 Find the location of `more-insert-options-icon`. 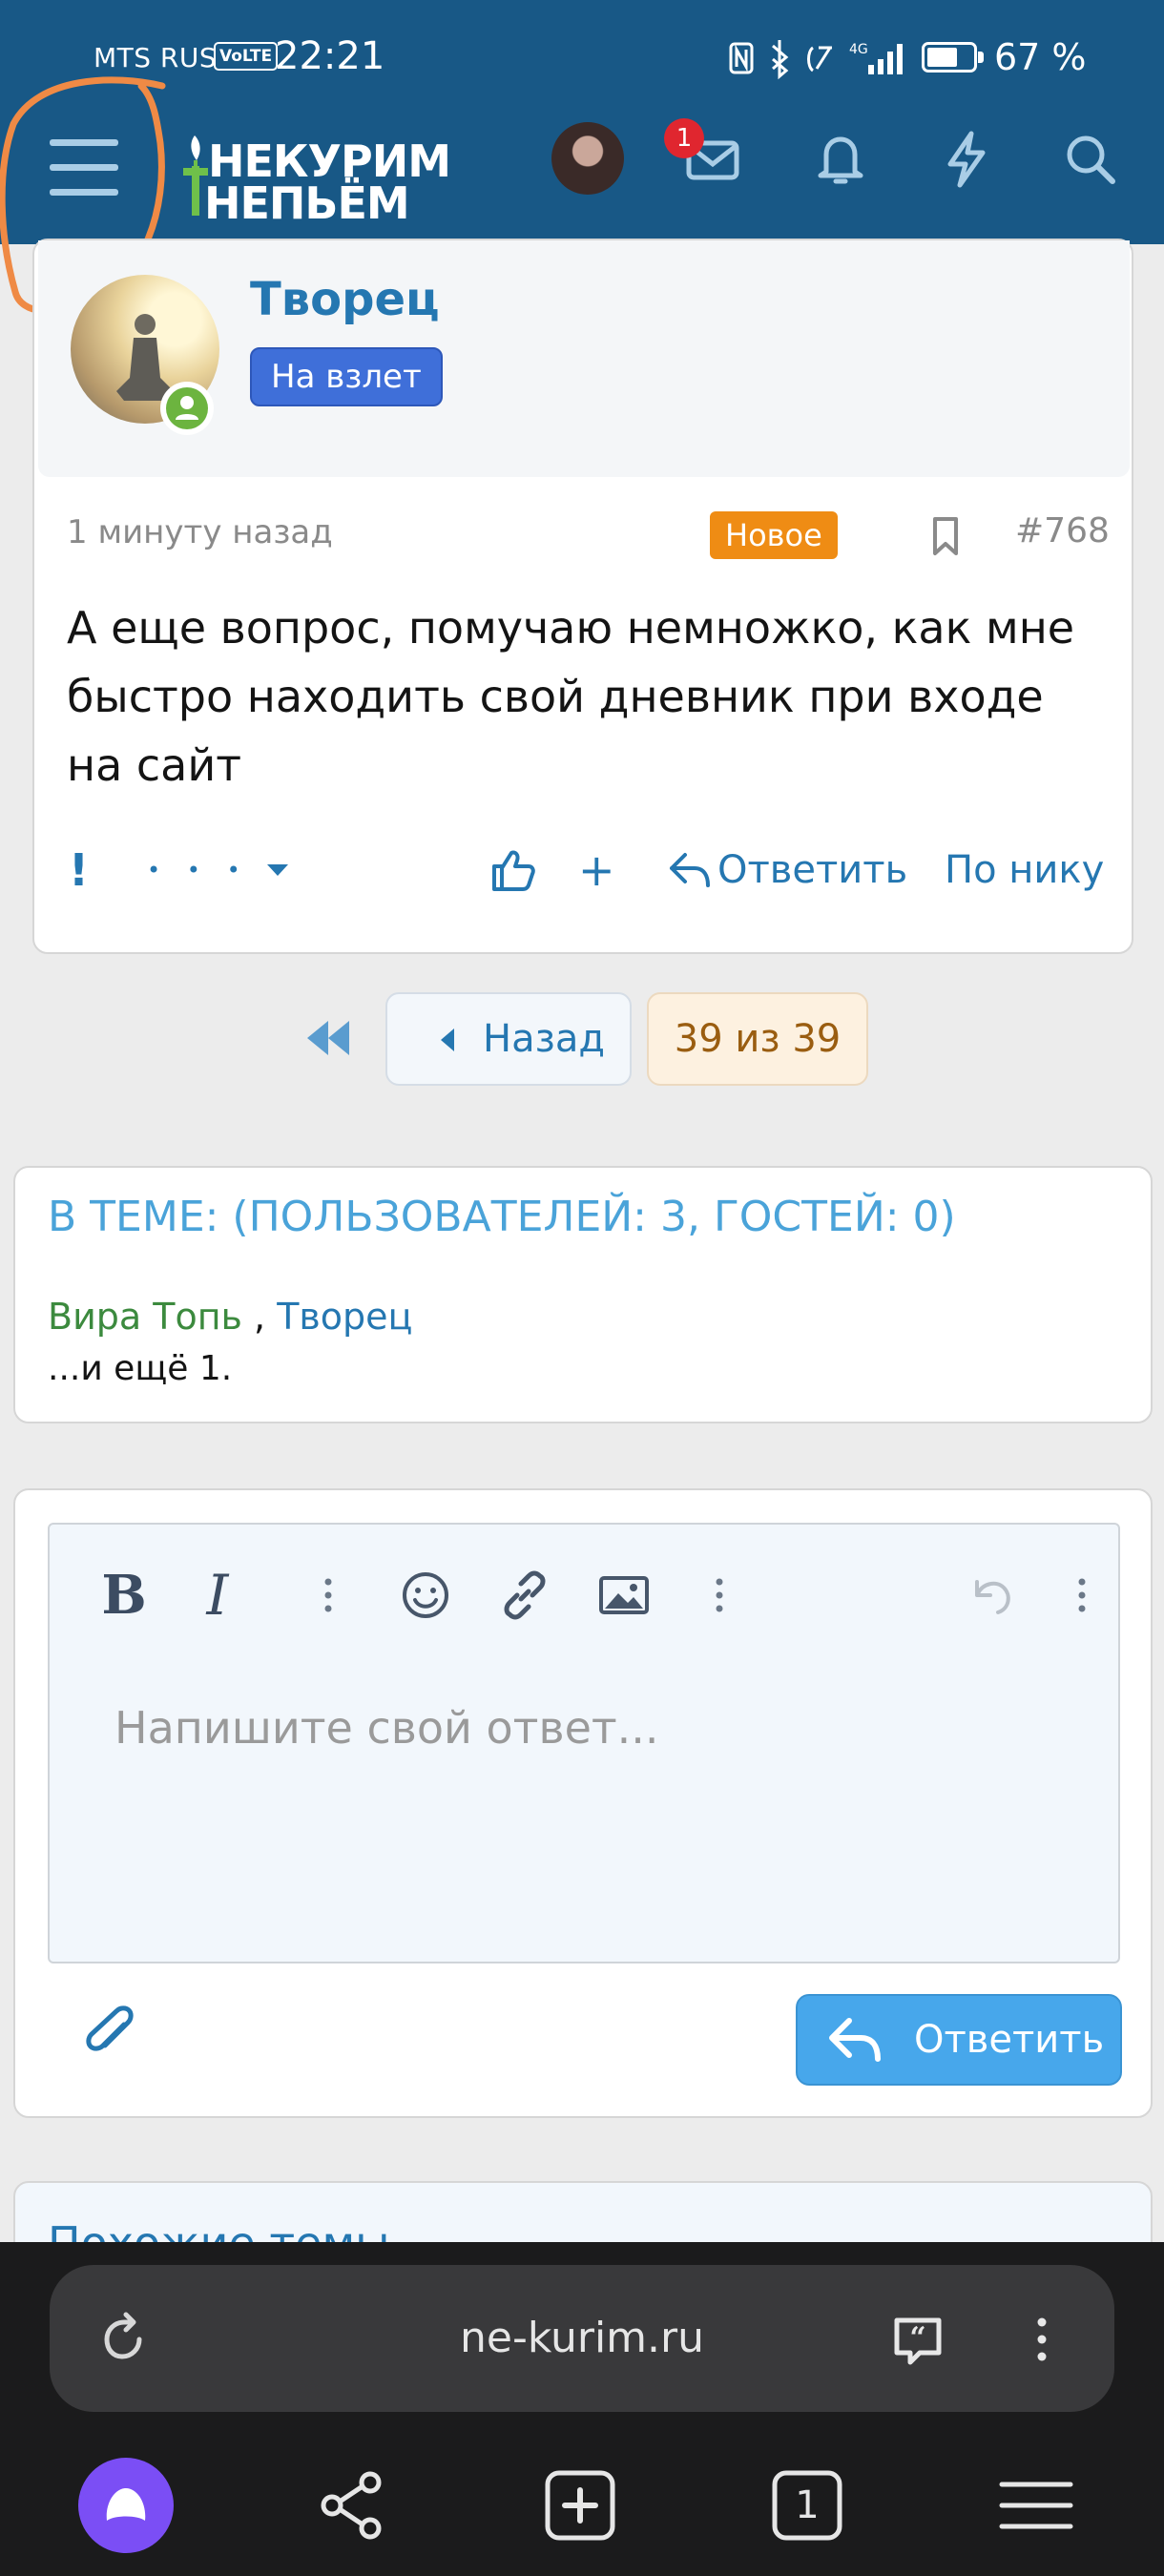

more-insert-options-icon is located at coordinates (720, 1595).